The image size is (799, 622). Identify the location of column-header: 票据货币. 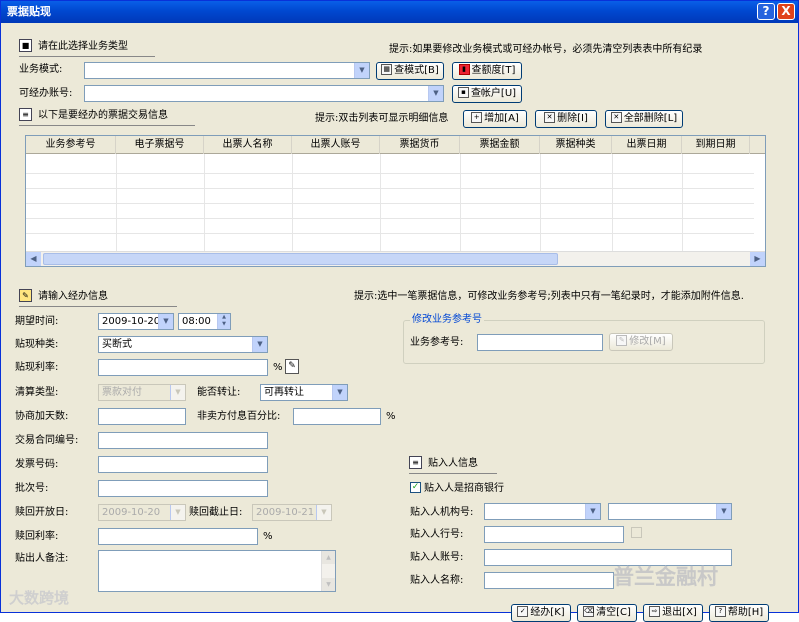
(420, 145).